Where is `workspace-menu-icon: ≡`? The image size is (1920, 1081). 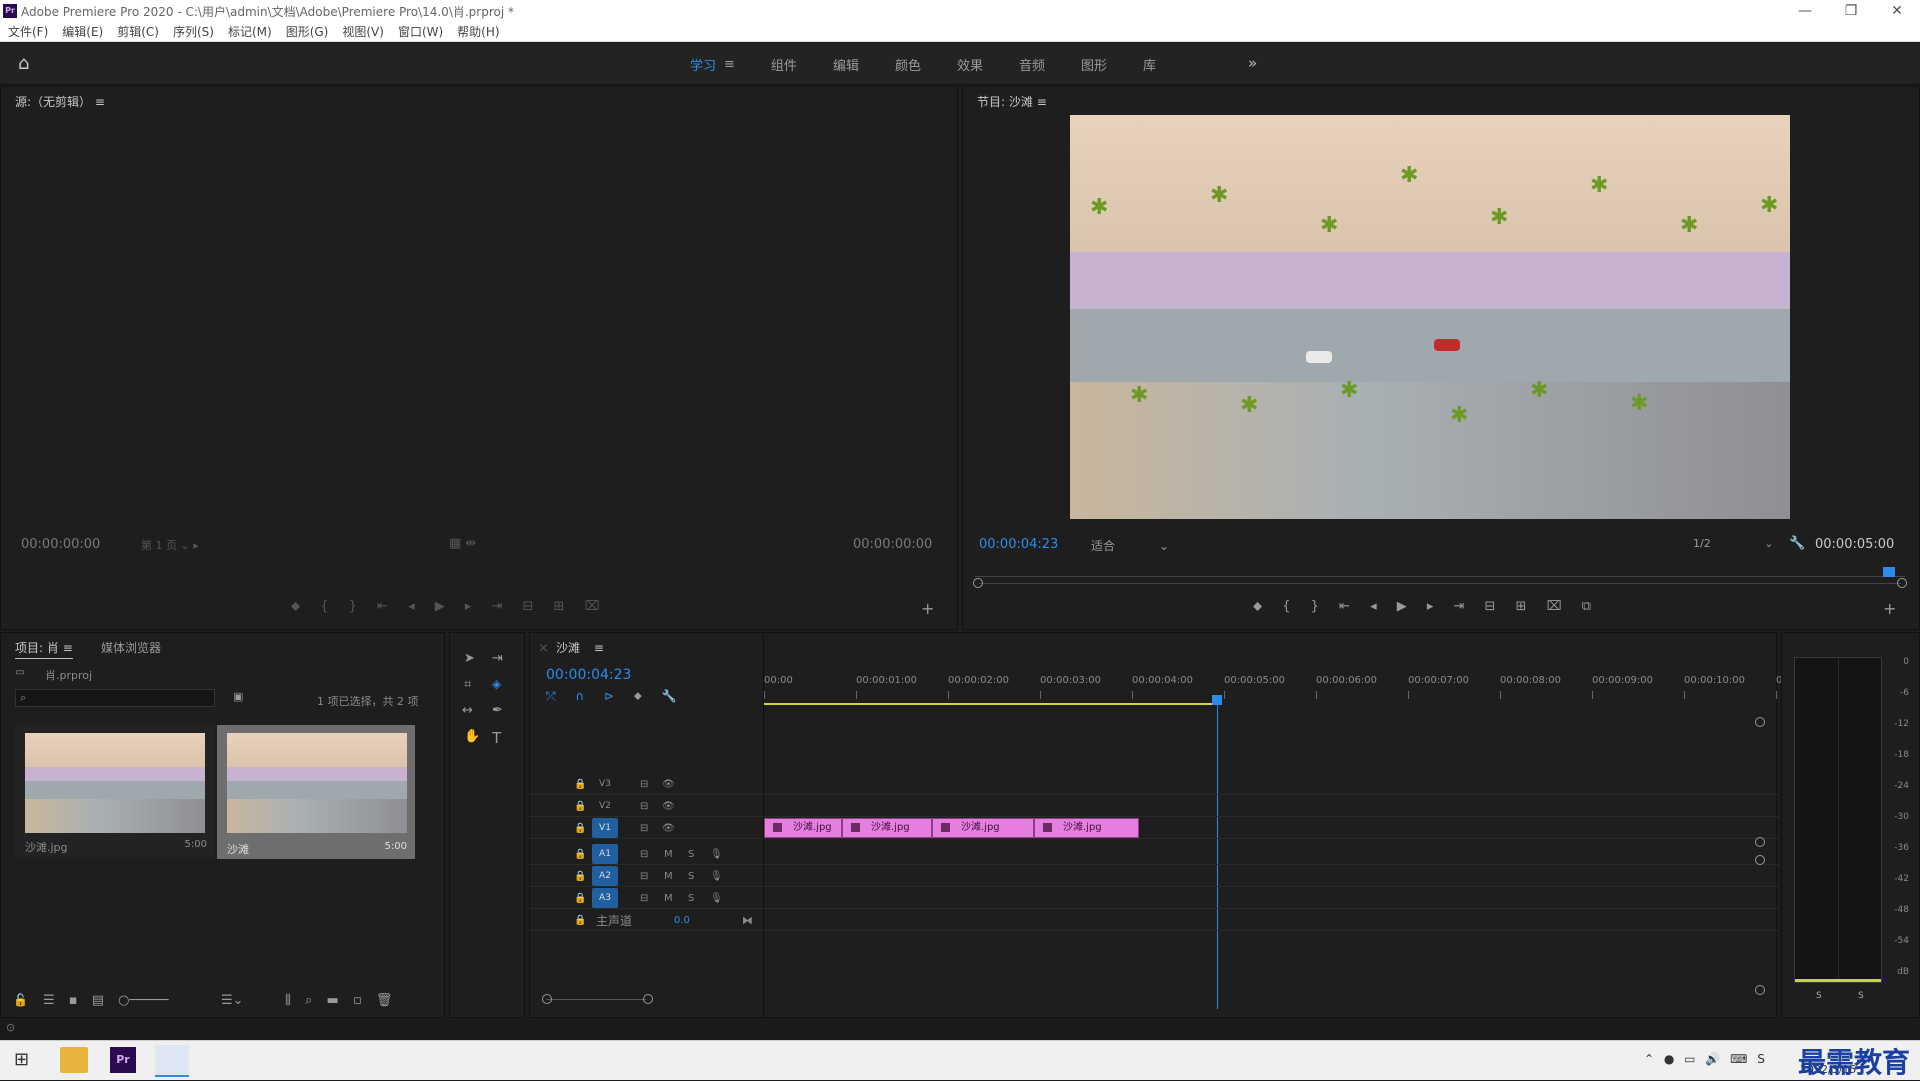 workspace-menu-icon: ≡ is located at coordinates (729, 64).